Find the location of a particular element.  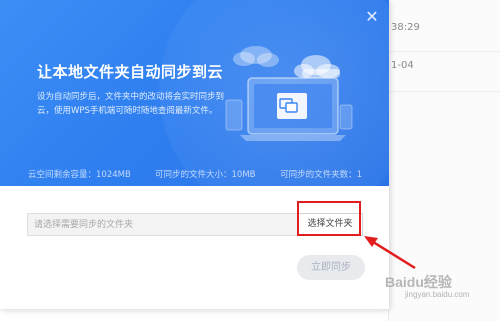

background-row-time: 38:29 is located at coordinates (405, 27).